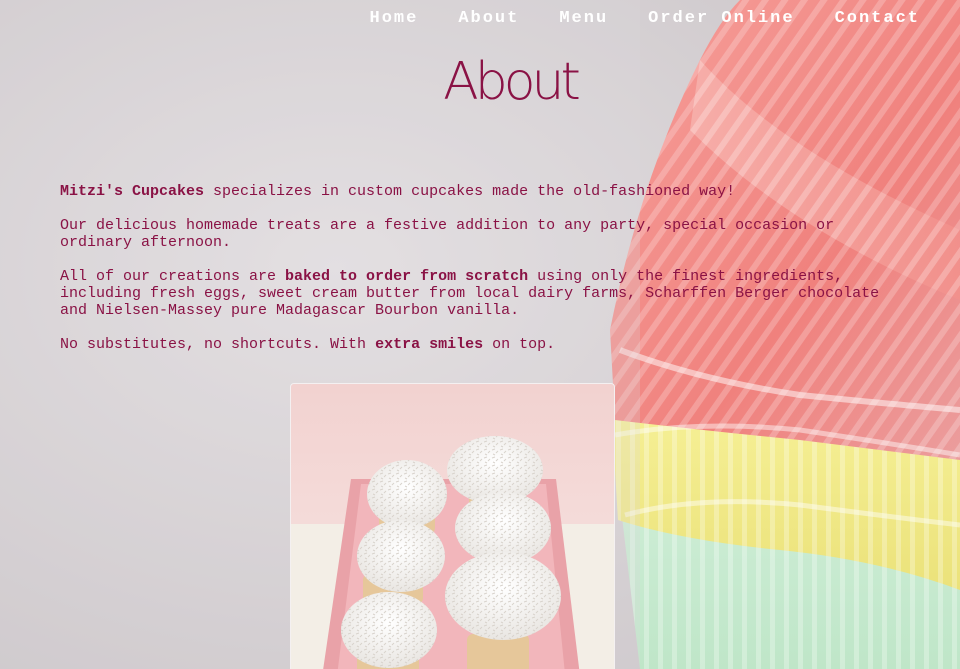 Image resolution: width=960 pixels, height=669 pixels. I want to click on baked-to-order-highlight: baked to order from scratch, so click(407, 276).